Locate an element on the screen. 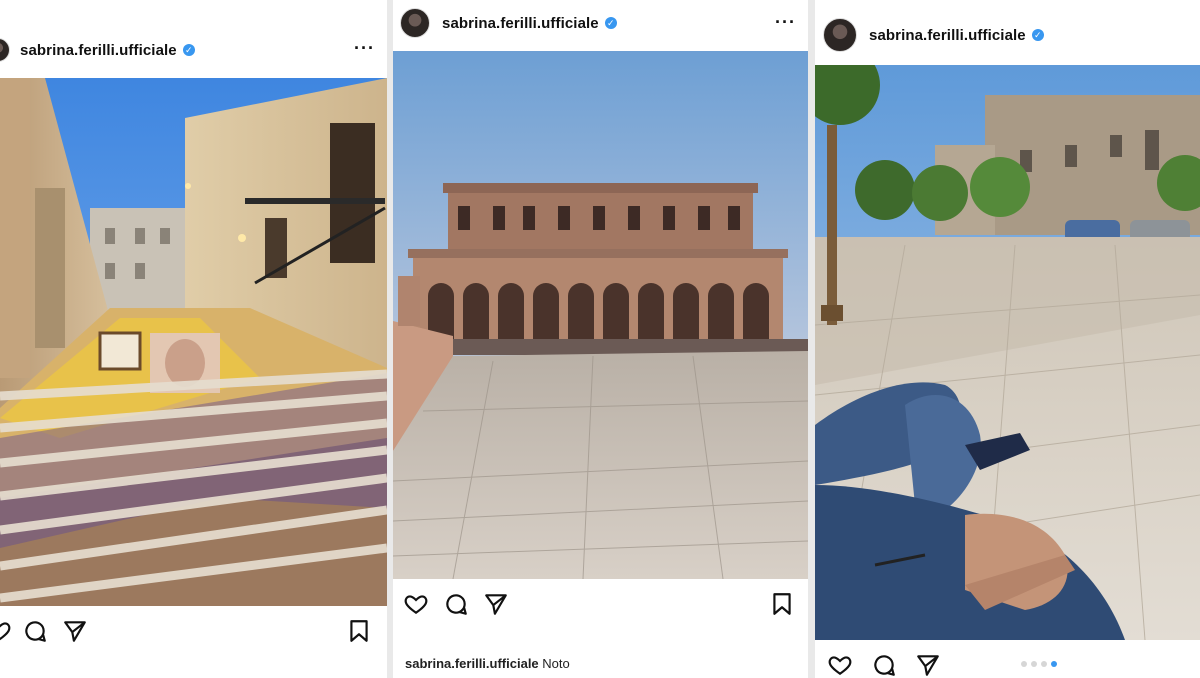 This screenshot has width=1200, height=678. post-header: sabrina.ferilli.ufficiale ✓ is located at coordinates (1007, 35).